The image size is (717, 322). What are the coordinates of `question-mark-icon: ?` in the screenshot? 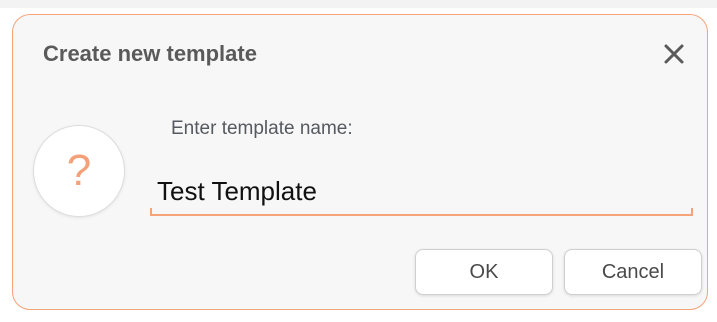 It's located at (79, 171).